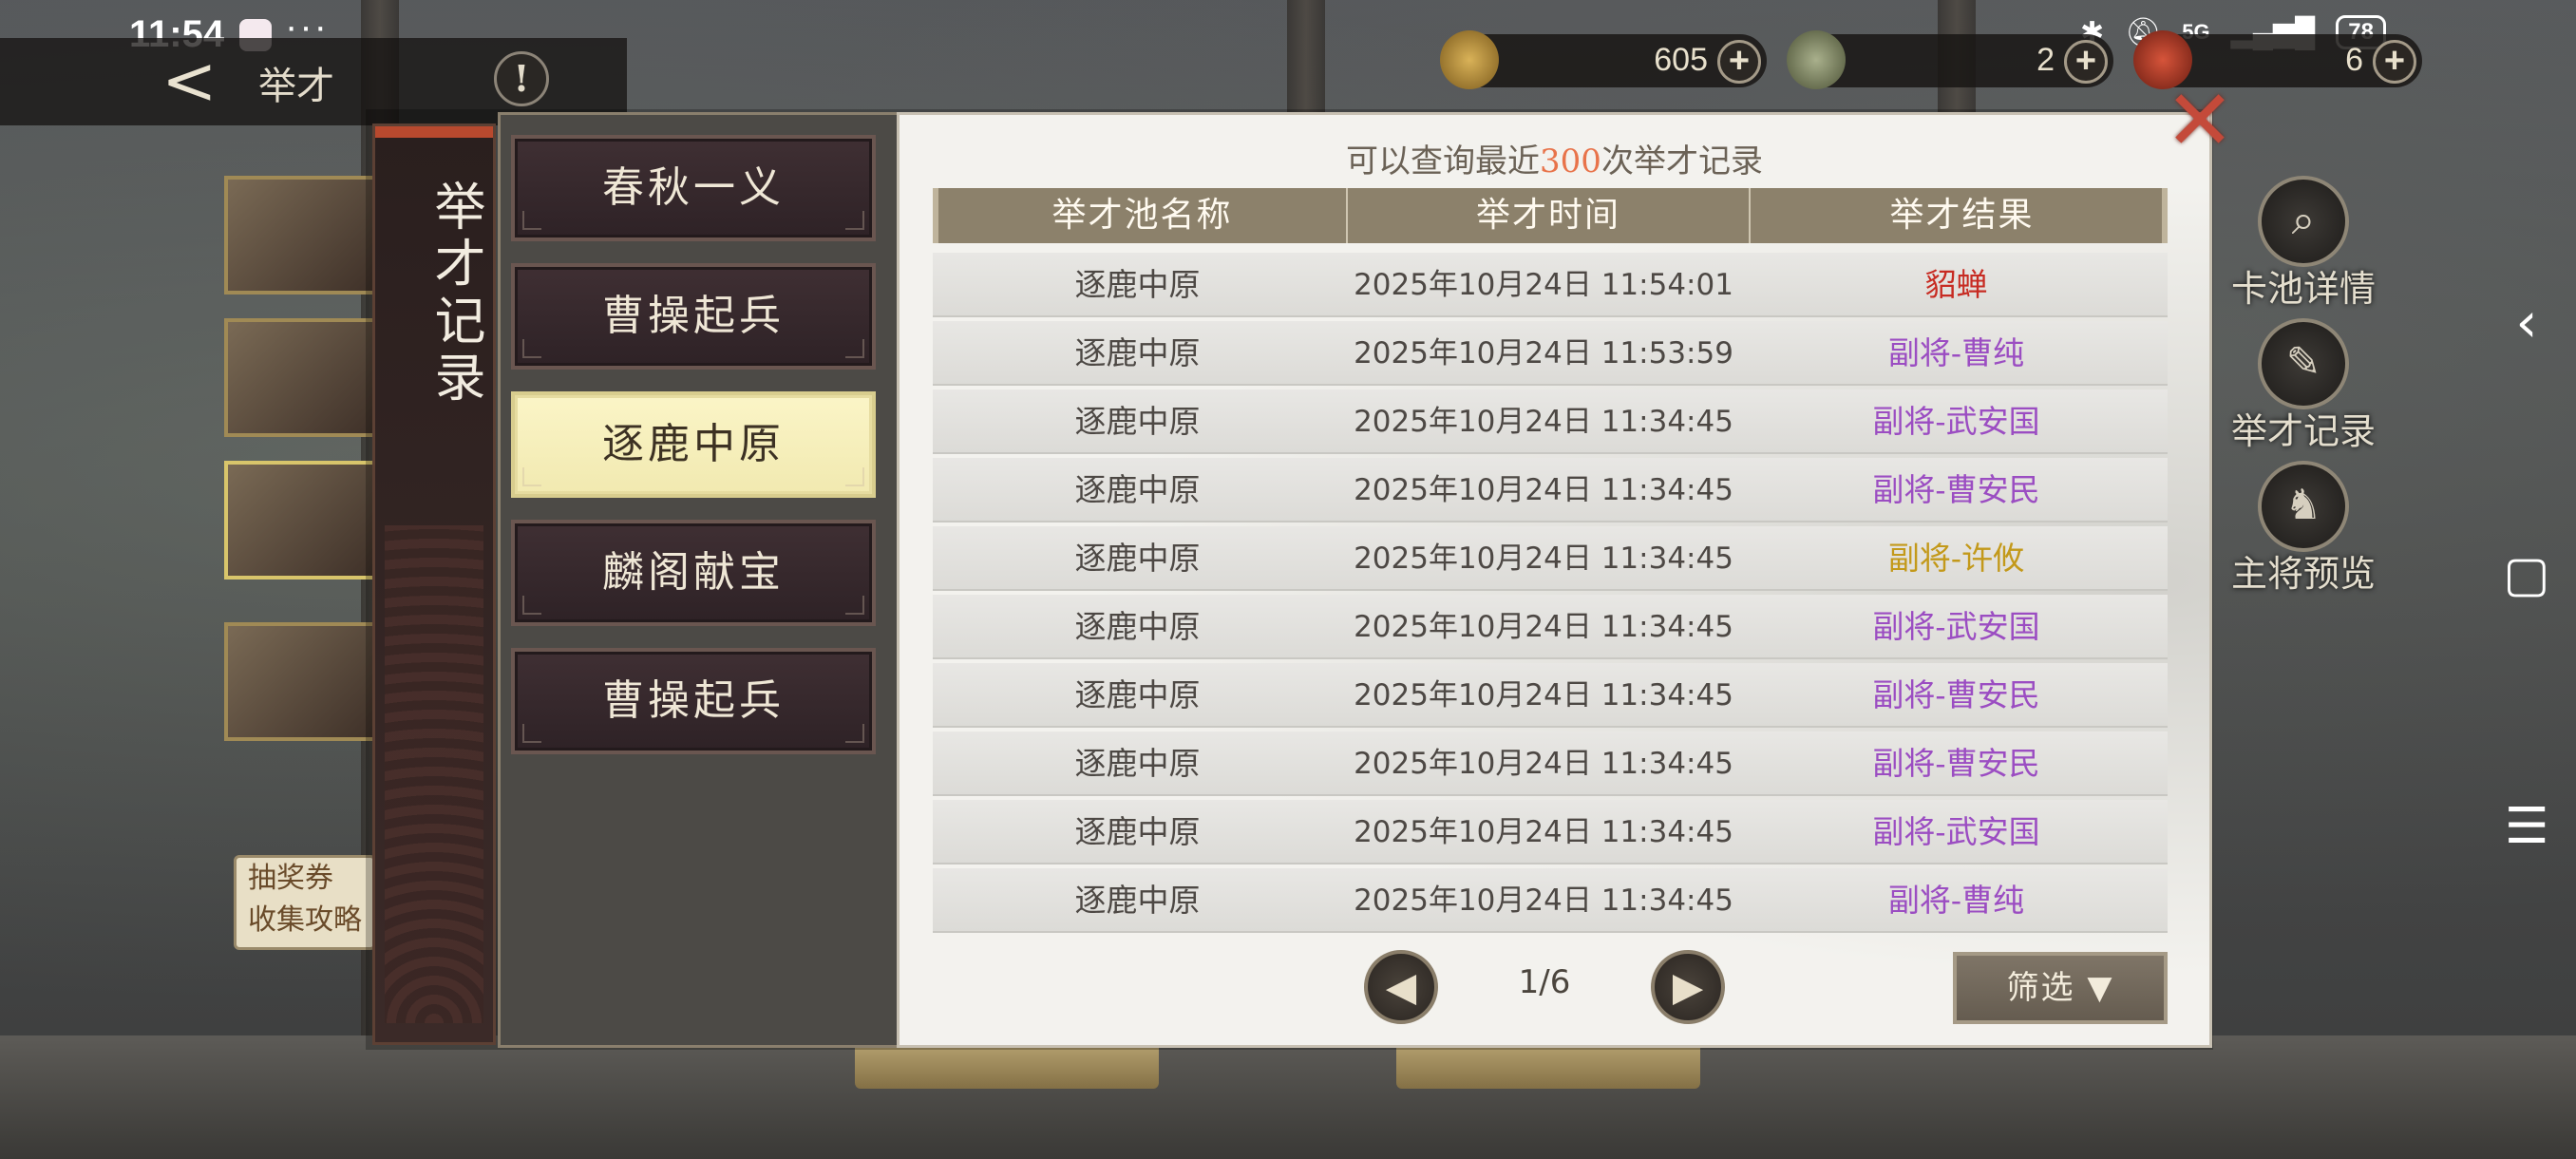 The height and width of the screenshot is (1159, 2576). What do you see at coordinates (1688, 987) in the screenshot?
I see `next-page-icon: ▶` at bounding box center [1688, 987].